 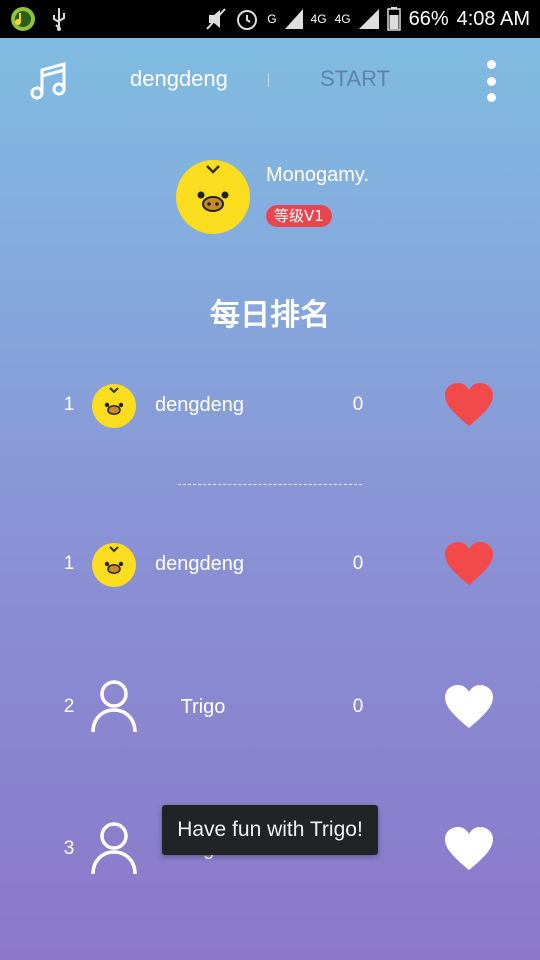 What do you see at coordinates (49, 81) in the screenshot?
I see `music-icon` at bounding box center [49, 81].